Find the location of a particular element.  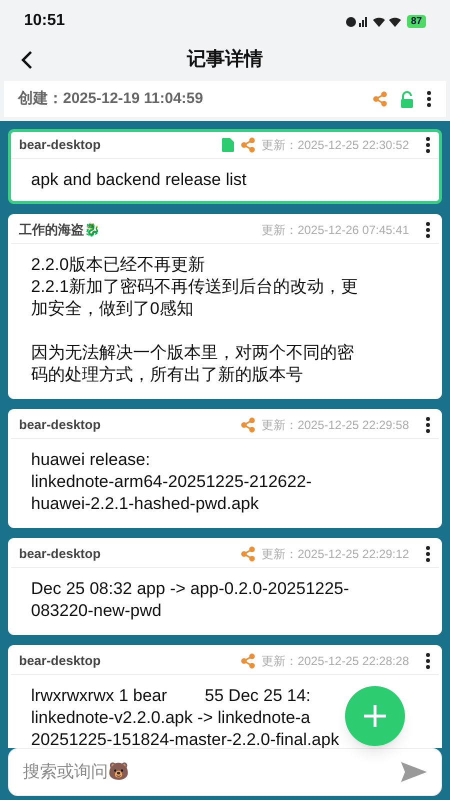

note-text-line: lrwxrwxrwx 1 bear 55 Dec 25 14: is located at coordinates (171, 696).